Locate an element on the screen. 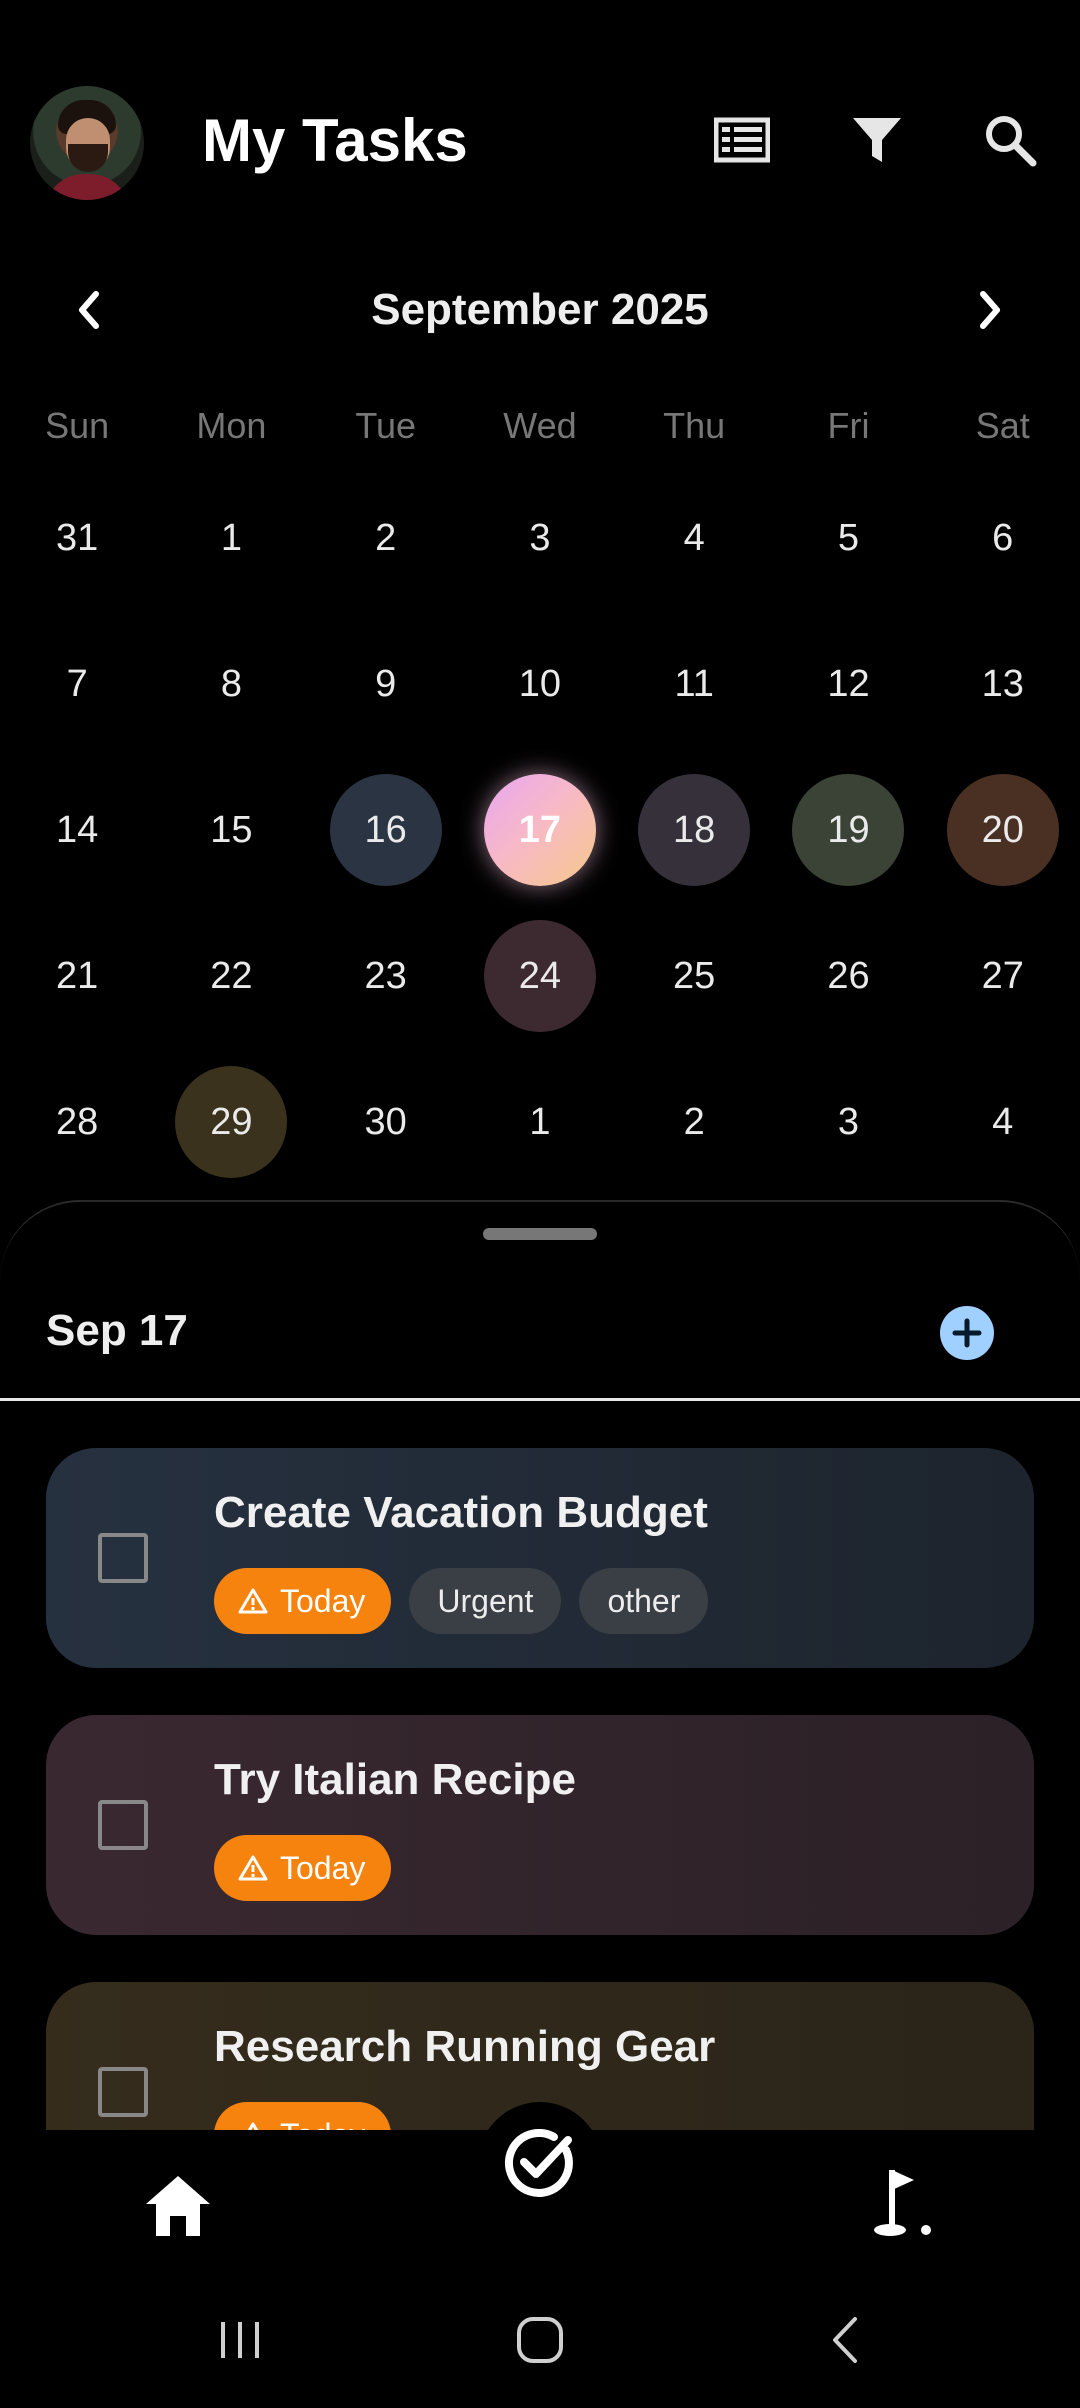  chevron-right-icon is located at coordinates (990, 310).